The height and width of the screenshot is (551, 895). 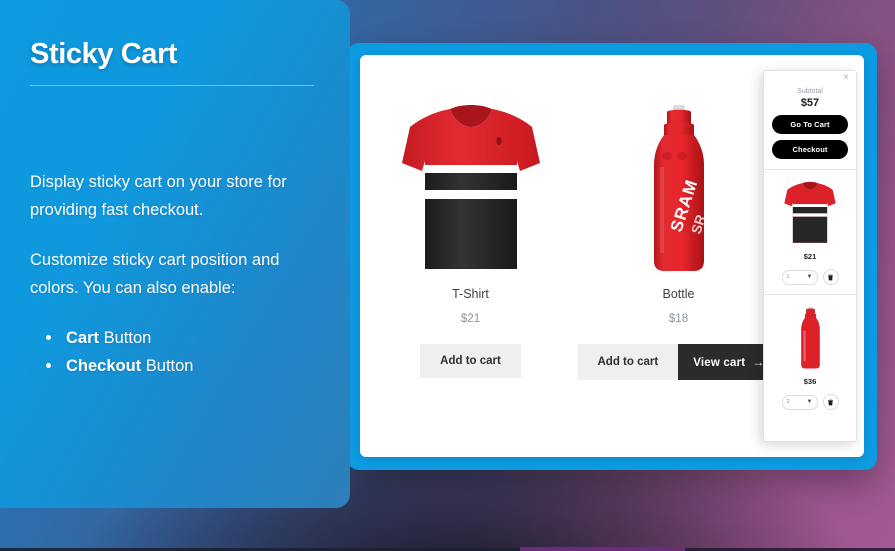 I want to click on cart-item-price-tshirt: $21, so click(x=810, y=256).